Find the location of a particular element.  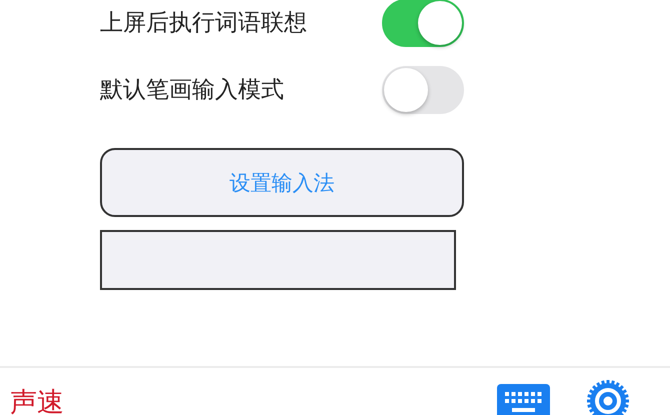

empty-field is located at coordinates (278, 260).